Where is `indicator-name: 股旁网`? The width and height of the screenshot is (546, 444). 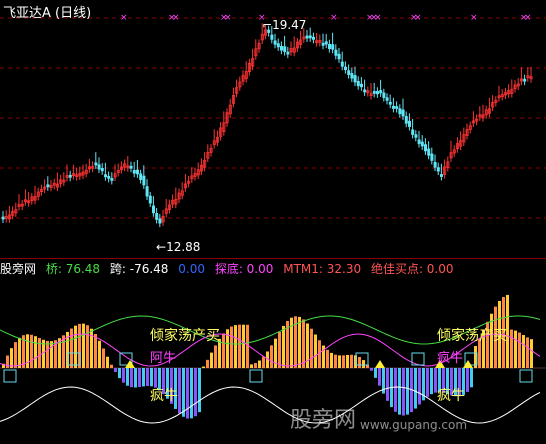 indicator-name: 股旁网 is located at coordinates (18, 269).